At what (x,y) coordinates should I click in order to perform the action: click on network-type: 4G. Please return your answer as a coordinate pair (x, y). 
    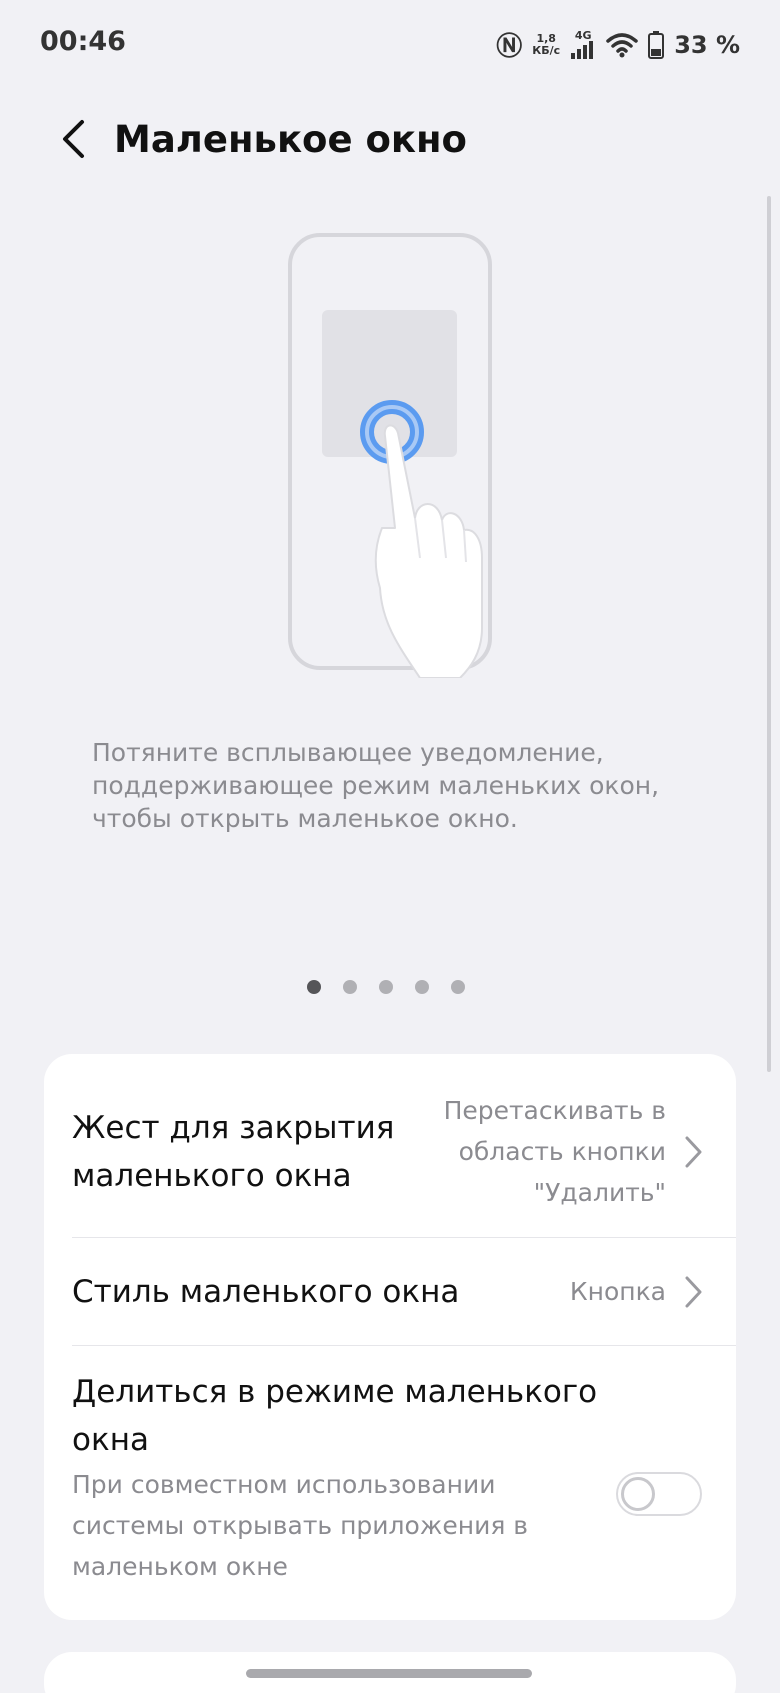
    Looking at the image, I should click on (583, 35).